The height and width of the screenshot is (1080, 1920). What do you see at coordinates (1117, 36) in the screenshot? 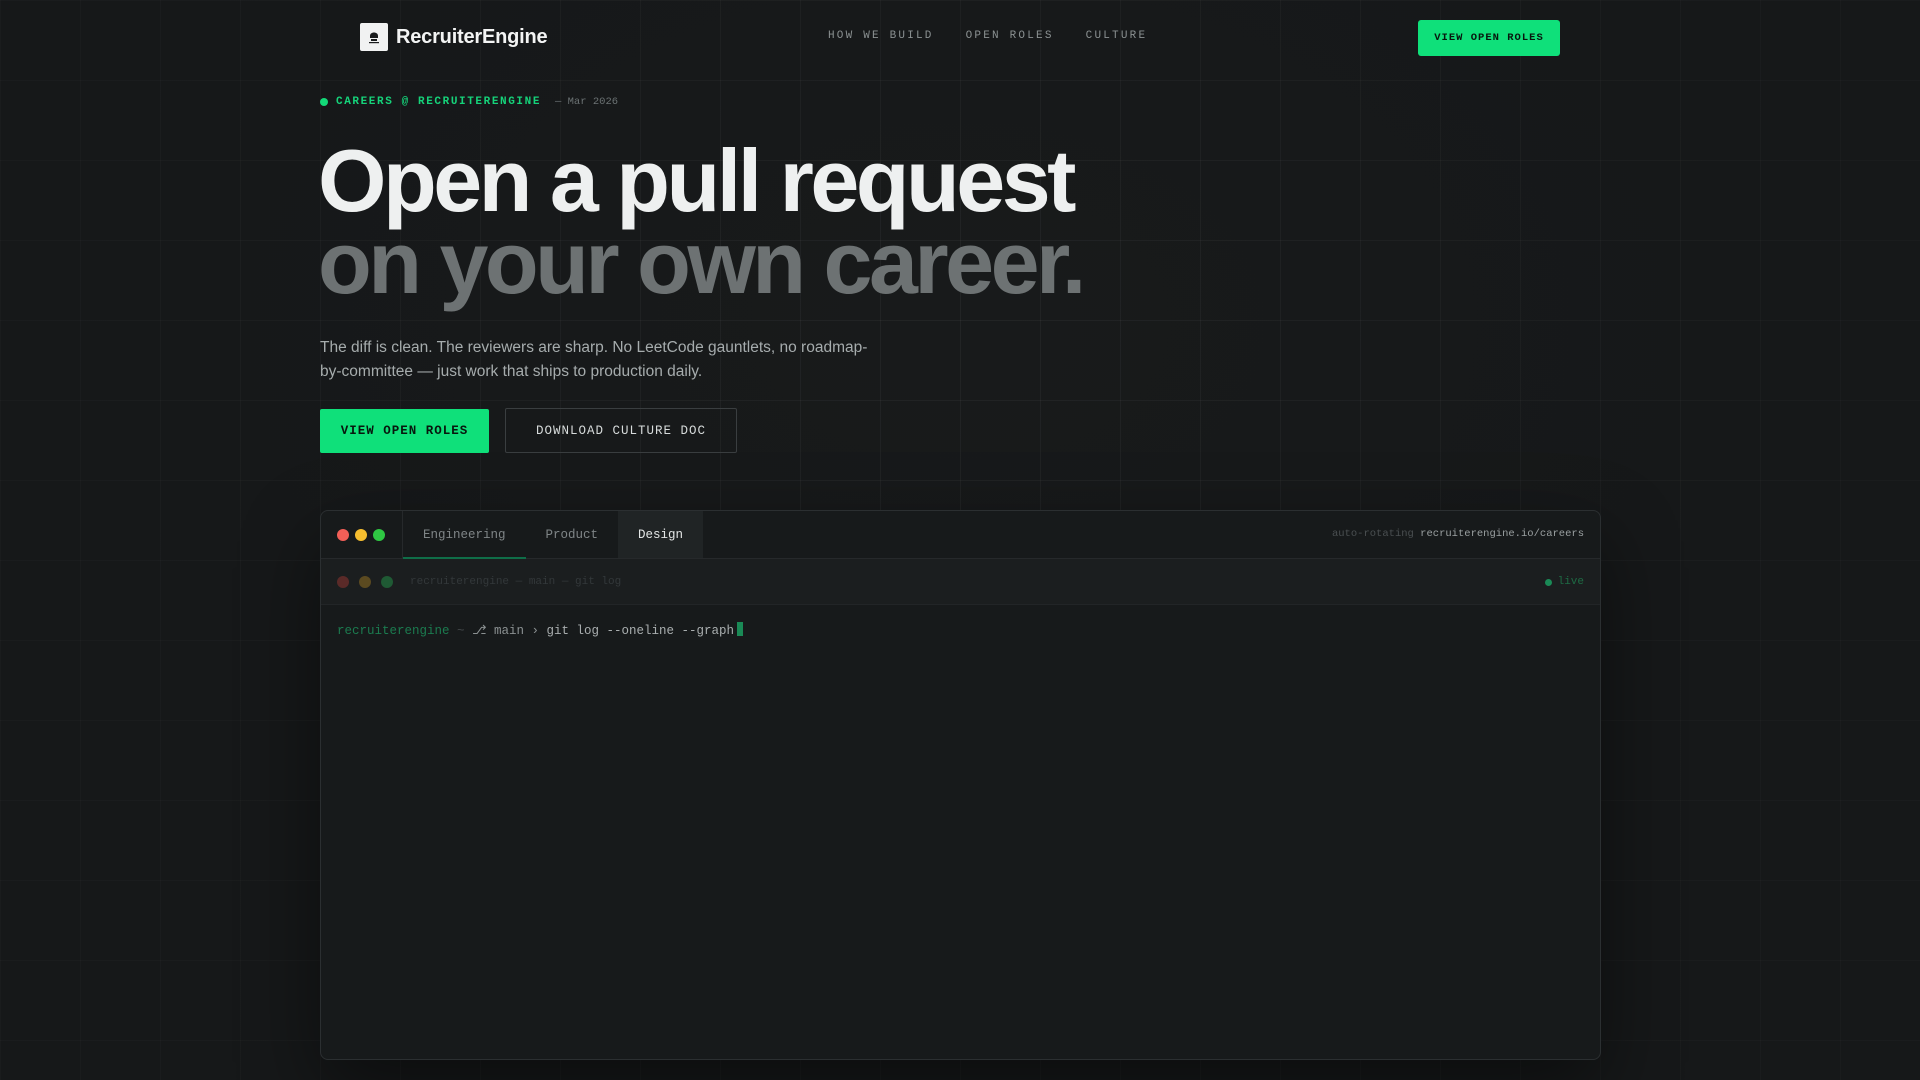
I see `nav-link-culture: CULTURE` at bounding box center [1117, 36].